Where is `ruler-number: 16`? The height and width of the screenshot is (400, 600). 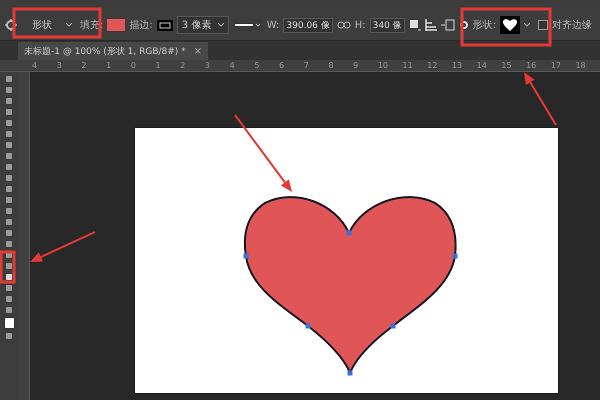
ruler-number: 16 is located at coordinates (532, 65).